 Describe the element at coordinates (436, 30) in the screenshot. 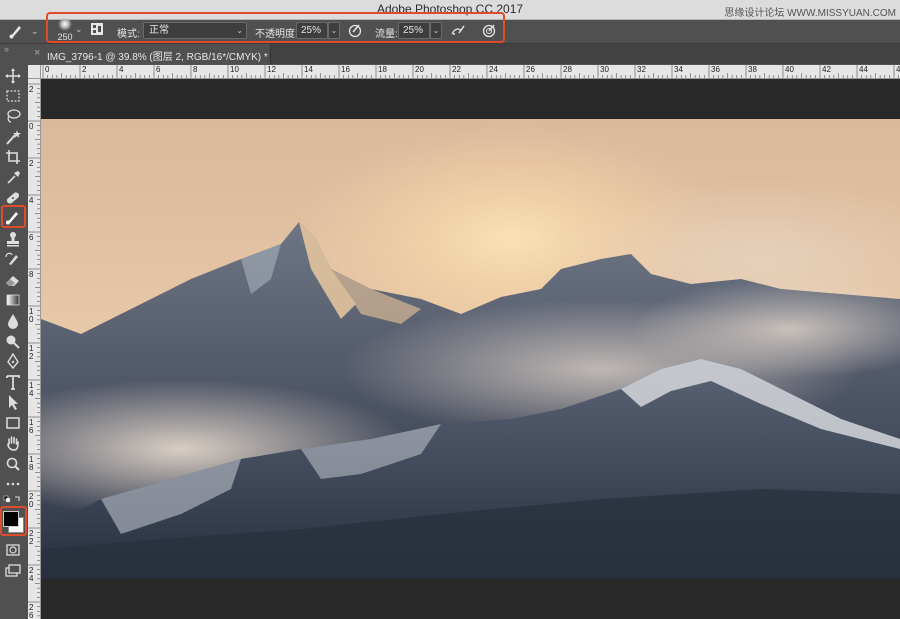

I see `flow-dropdown: ⌄` at that location.